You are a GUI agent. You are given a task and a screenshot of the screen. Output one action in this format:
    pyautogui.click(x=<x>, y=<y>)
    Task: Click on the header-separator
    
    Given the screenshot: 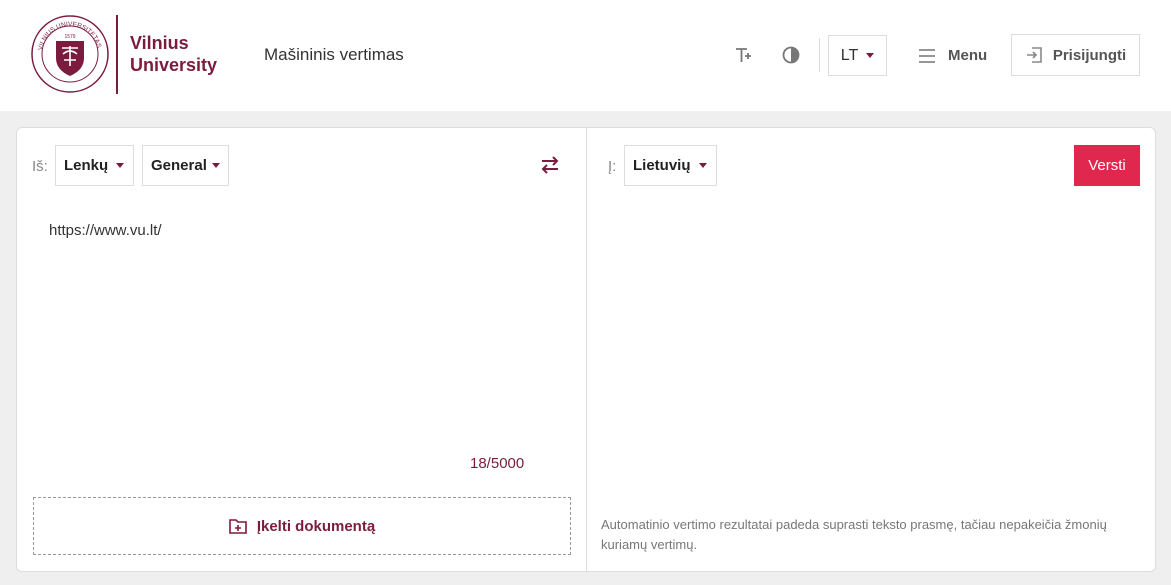 What is the action you would take?
    pyautogui.click(x=819, y=55)
    